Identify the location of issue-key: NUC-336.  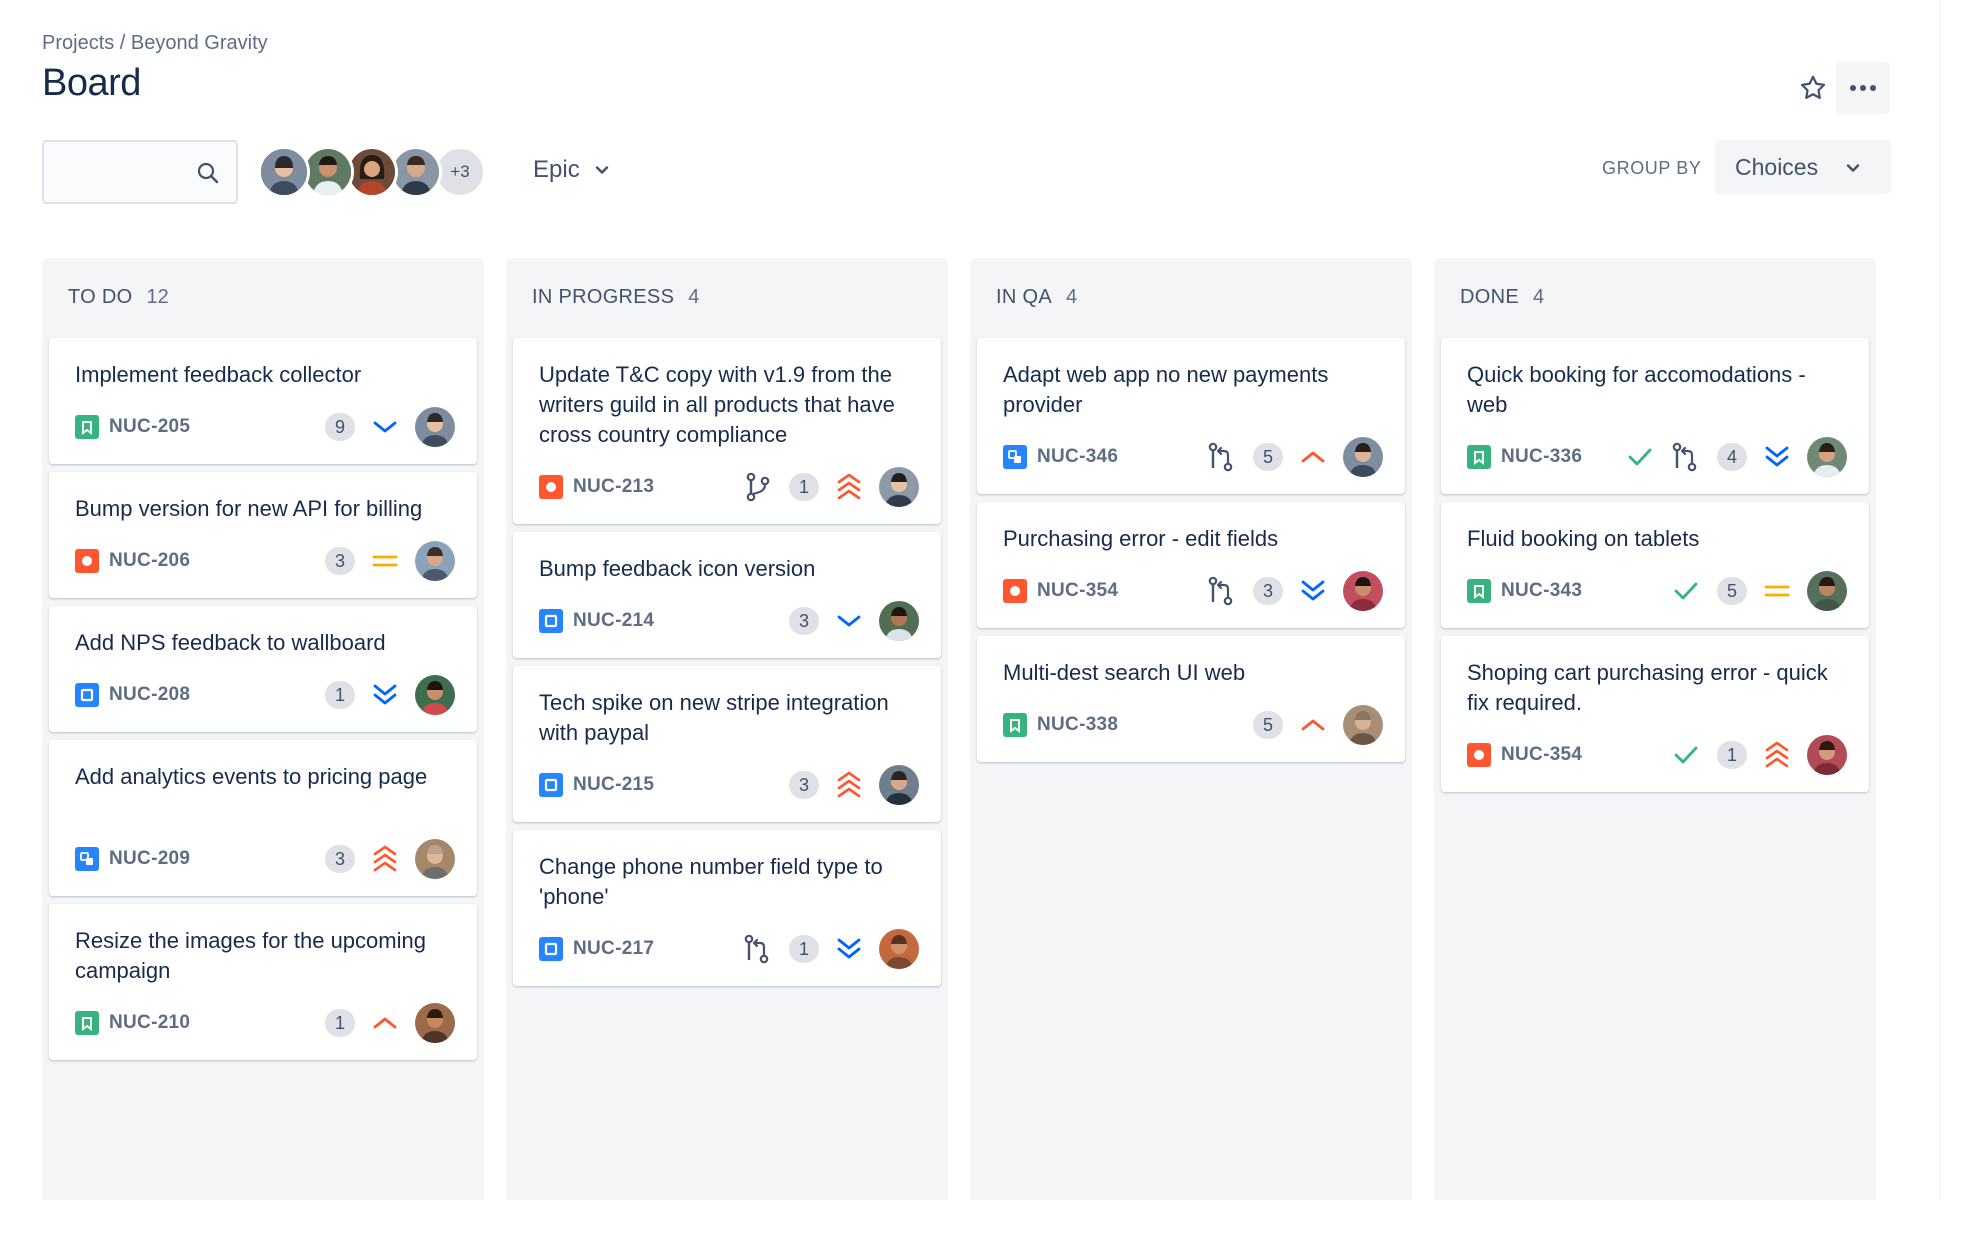
(1541, 457).